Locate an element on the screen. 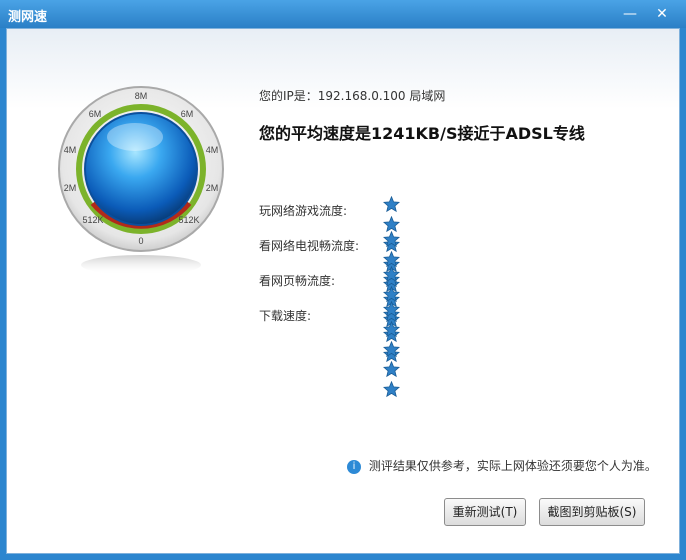 This screenshot has width=686, height=560. gauge-tick-2m-right: 2M is located at coordinates (212, 188).